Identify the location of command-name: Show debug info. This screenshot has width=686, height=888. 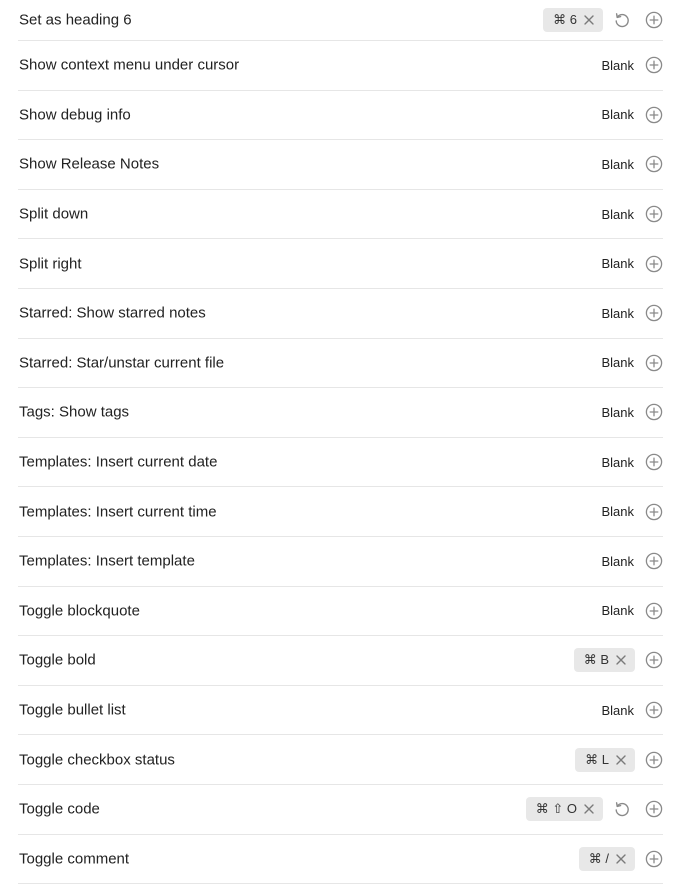
(75, 115).